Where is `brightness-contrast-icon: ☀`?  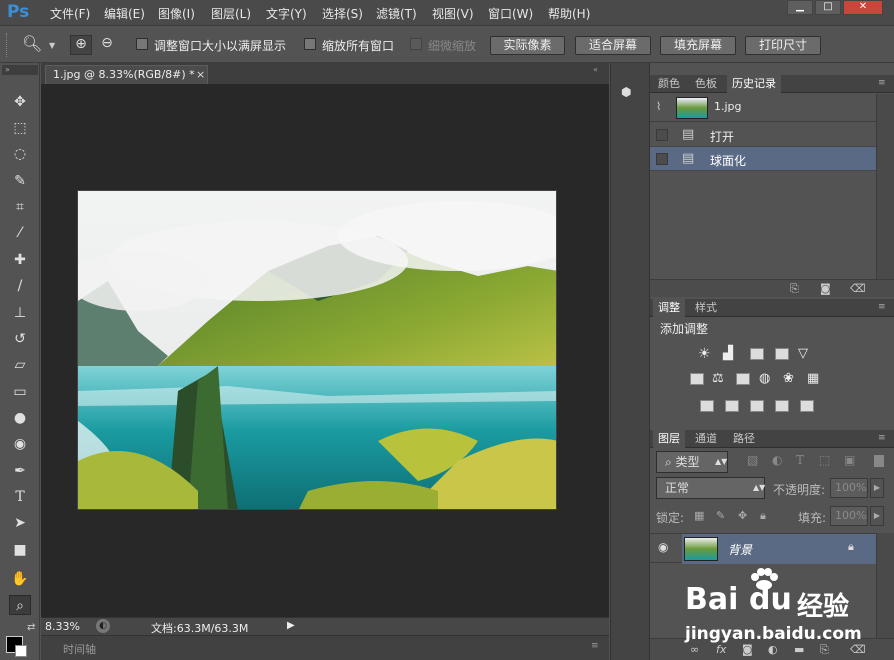 brightness-contrast-icon: ☀ is located at coordinates (704, 354).